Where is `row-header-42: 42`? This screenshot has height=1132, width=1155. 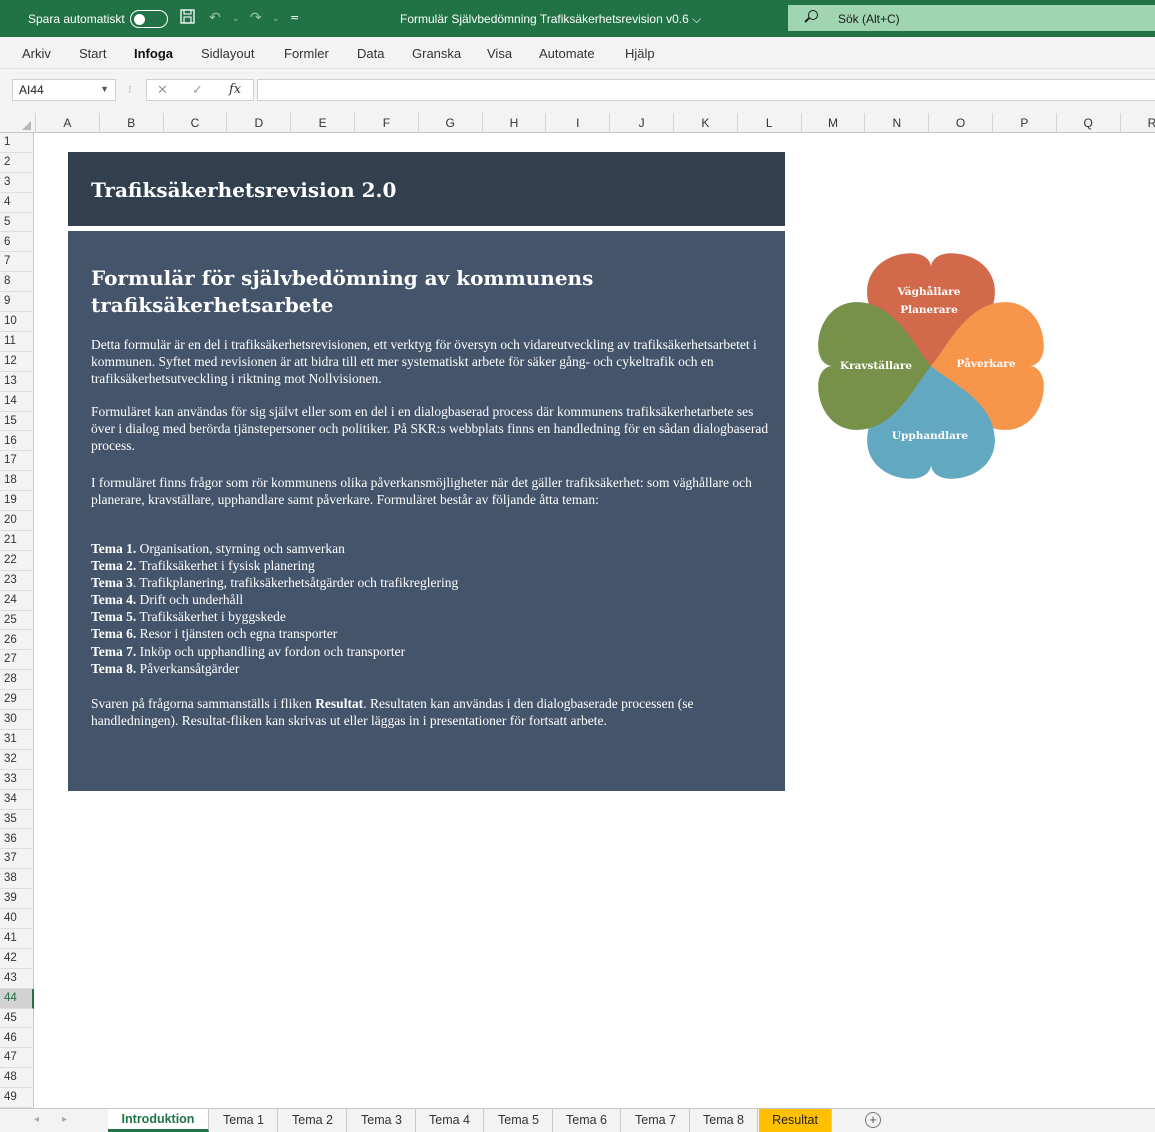 row-header-42: 42 is located at coordinates (17, 959).